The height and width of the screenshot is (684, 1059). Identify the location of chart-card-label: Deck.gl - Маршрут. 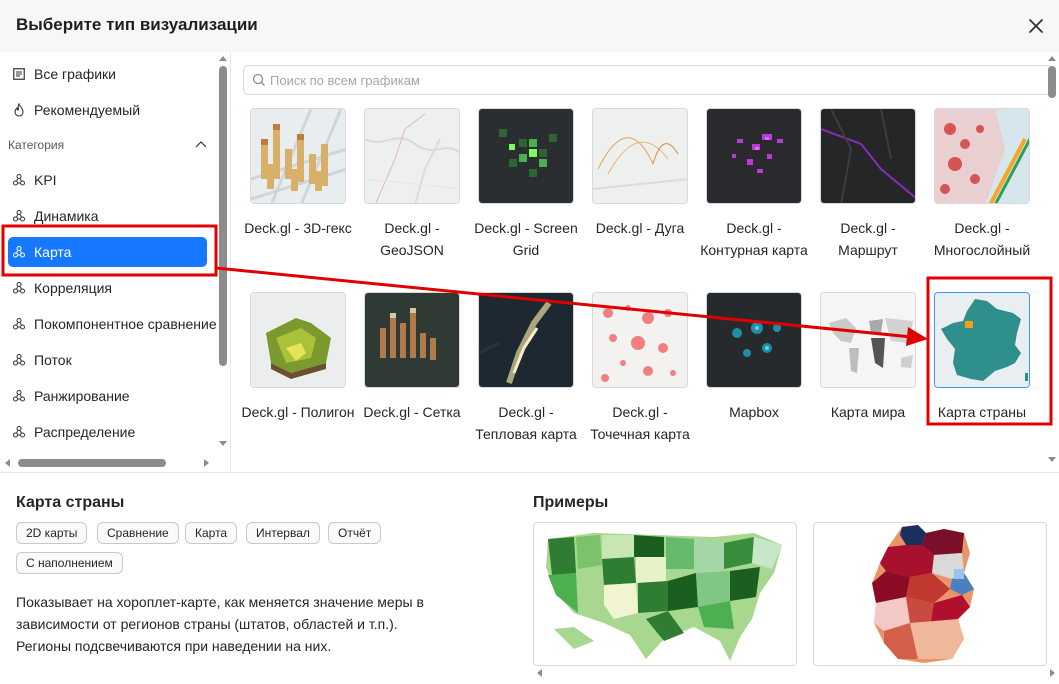
(868, 239).